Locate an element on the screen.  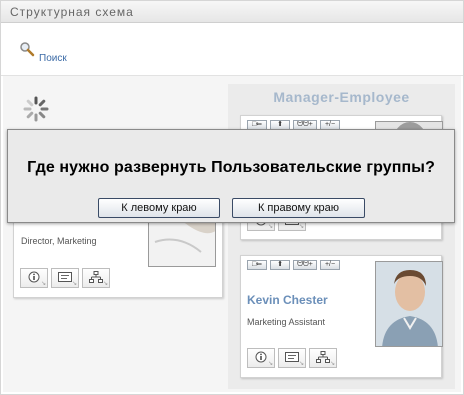
card-nav-buttons: □⇐ ⬆ ᗢᗢ+ +/− is located at coordinates (293, 265).